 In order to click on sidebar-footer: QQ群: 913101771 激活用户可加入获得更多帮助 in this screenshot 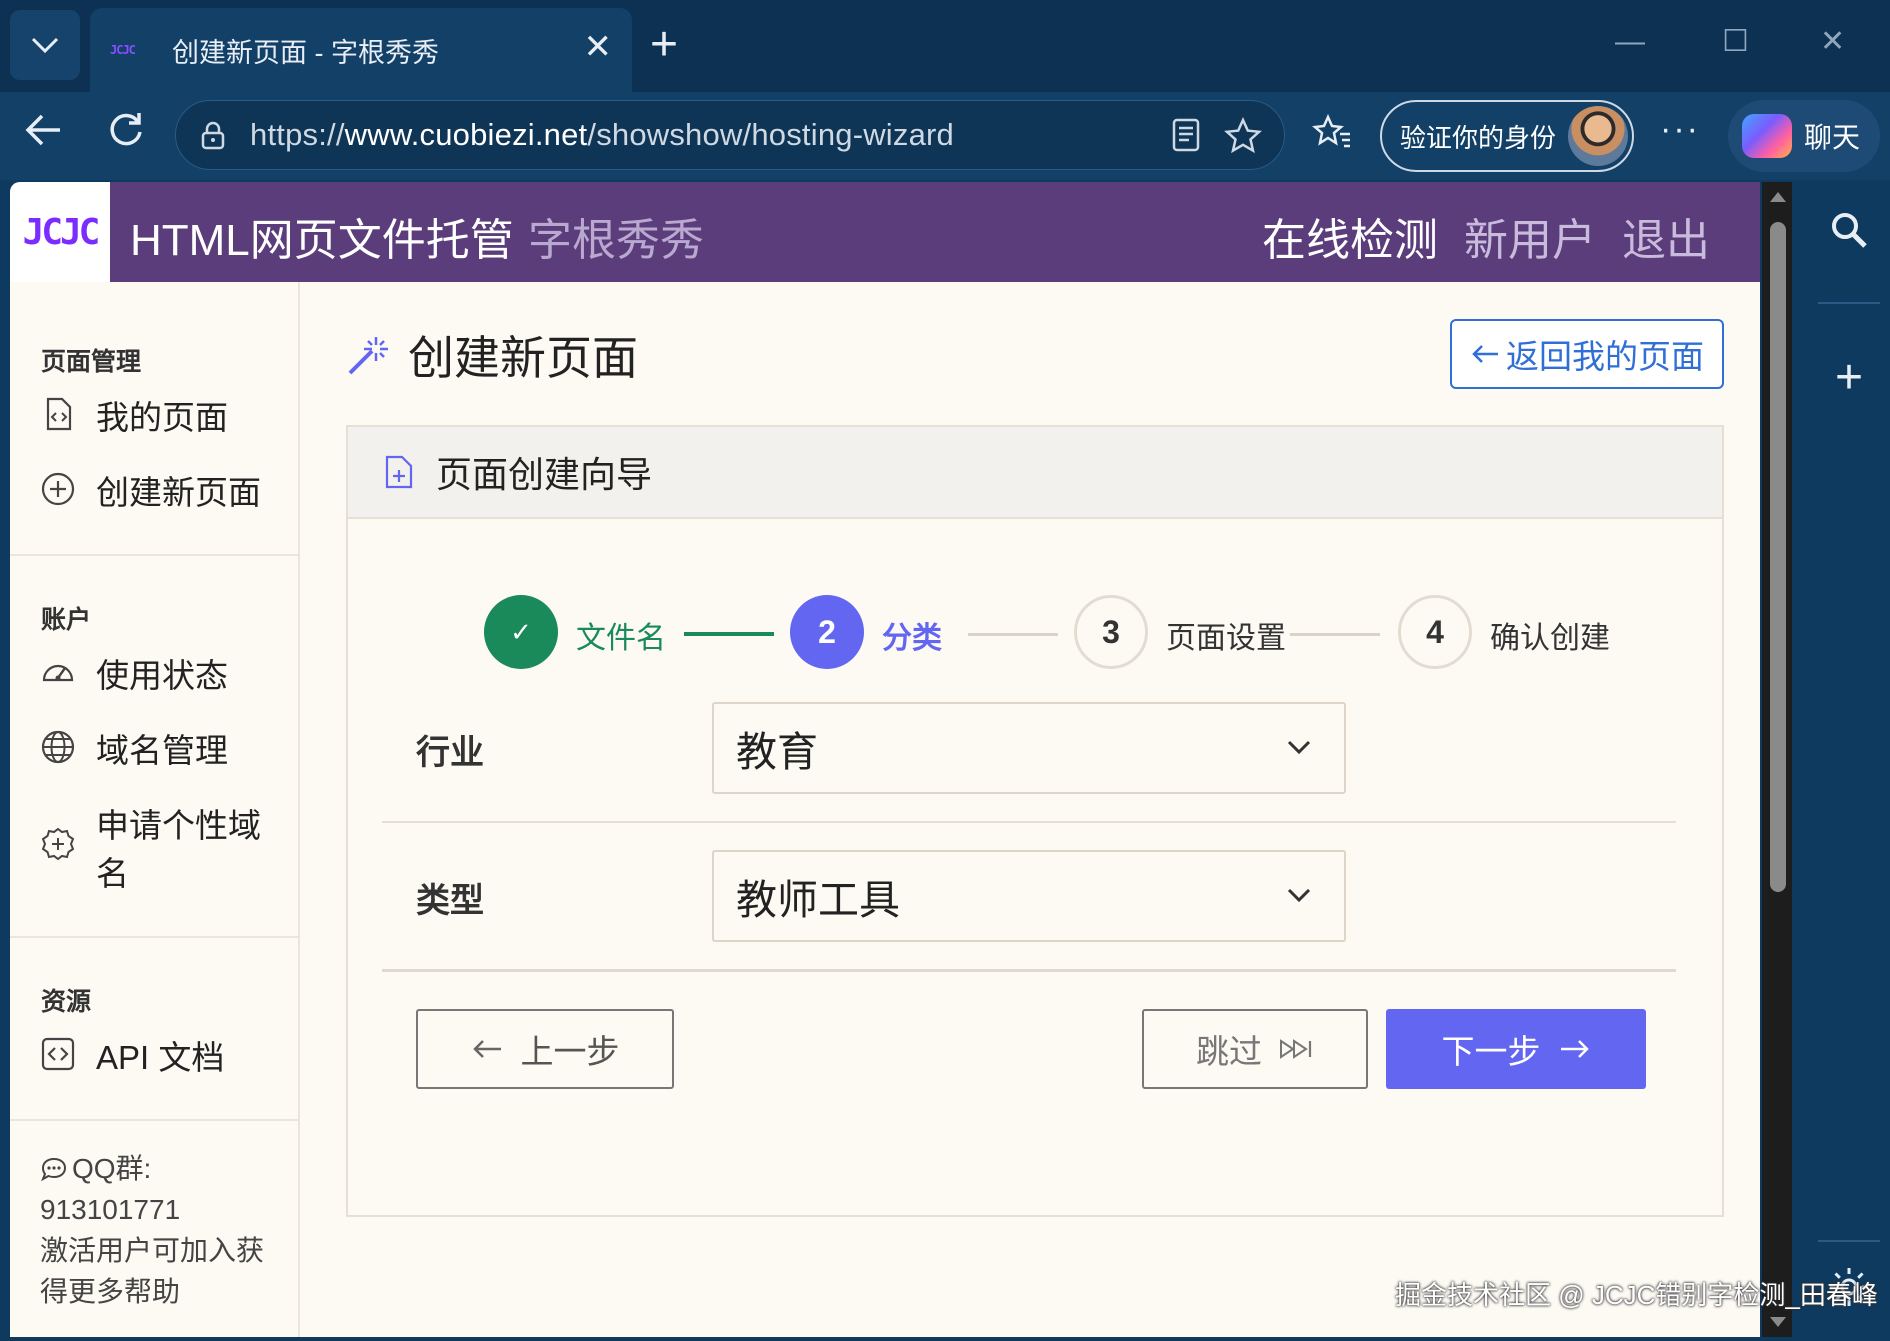, I will do `click(160, 1230)`.